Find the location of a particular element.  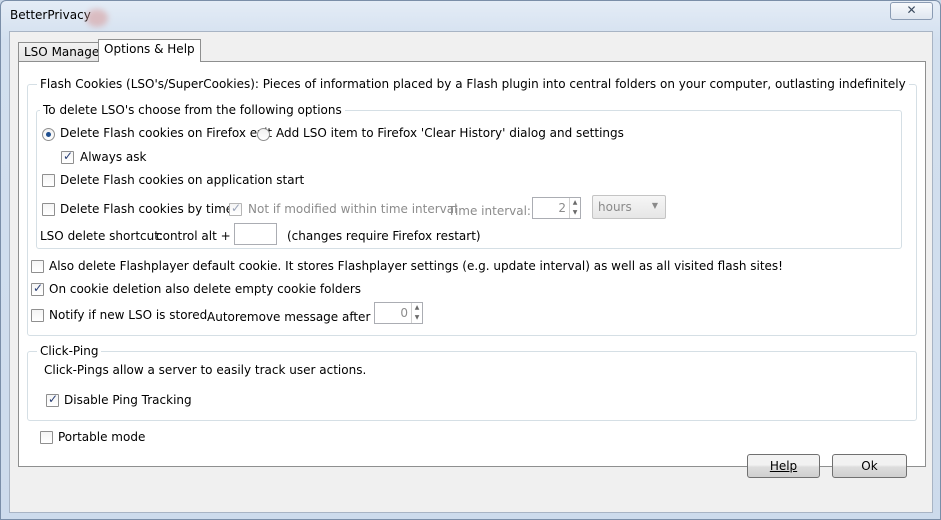

autoremove-label: Autoremove message after [s] is located at coordinates (298, 317).